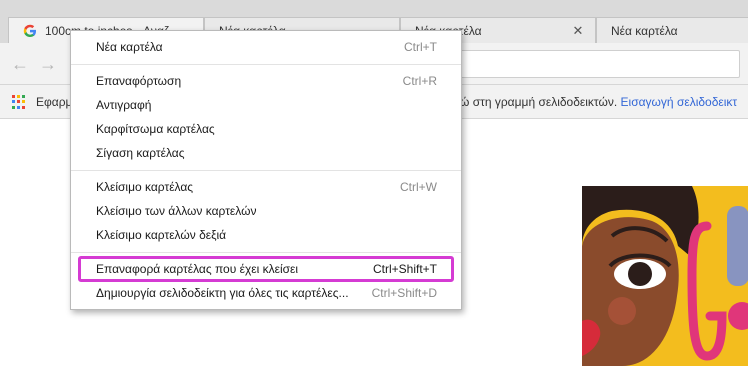 Image resolution: width=748 pixels, height=366 pixels. What do you see at coordinates (155, 129) in the screenshot?
I see `menu-item-label: Καρφίτσωμα καρτέλας` at bounding box center [155, 129].